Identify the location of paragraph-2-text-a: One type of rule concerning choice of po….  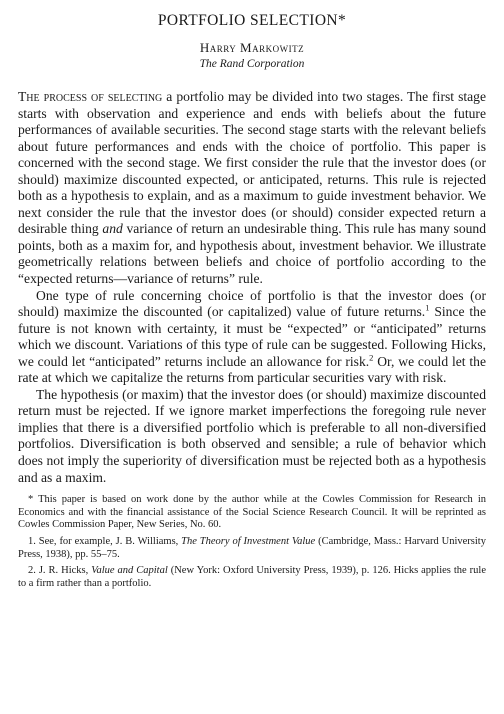
(252, 303).